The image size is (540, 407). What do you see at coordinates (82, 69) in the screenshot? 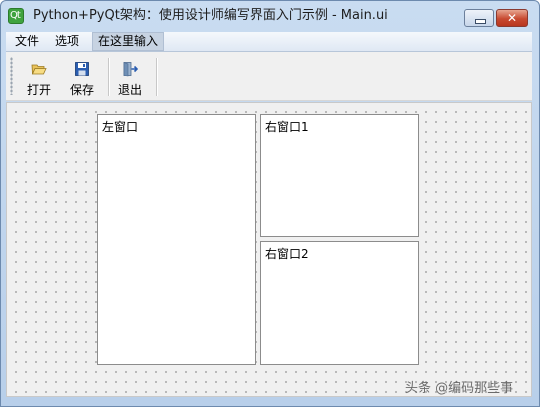
I see `floppy-save-icon` at bounding box center [82, 69].